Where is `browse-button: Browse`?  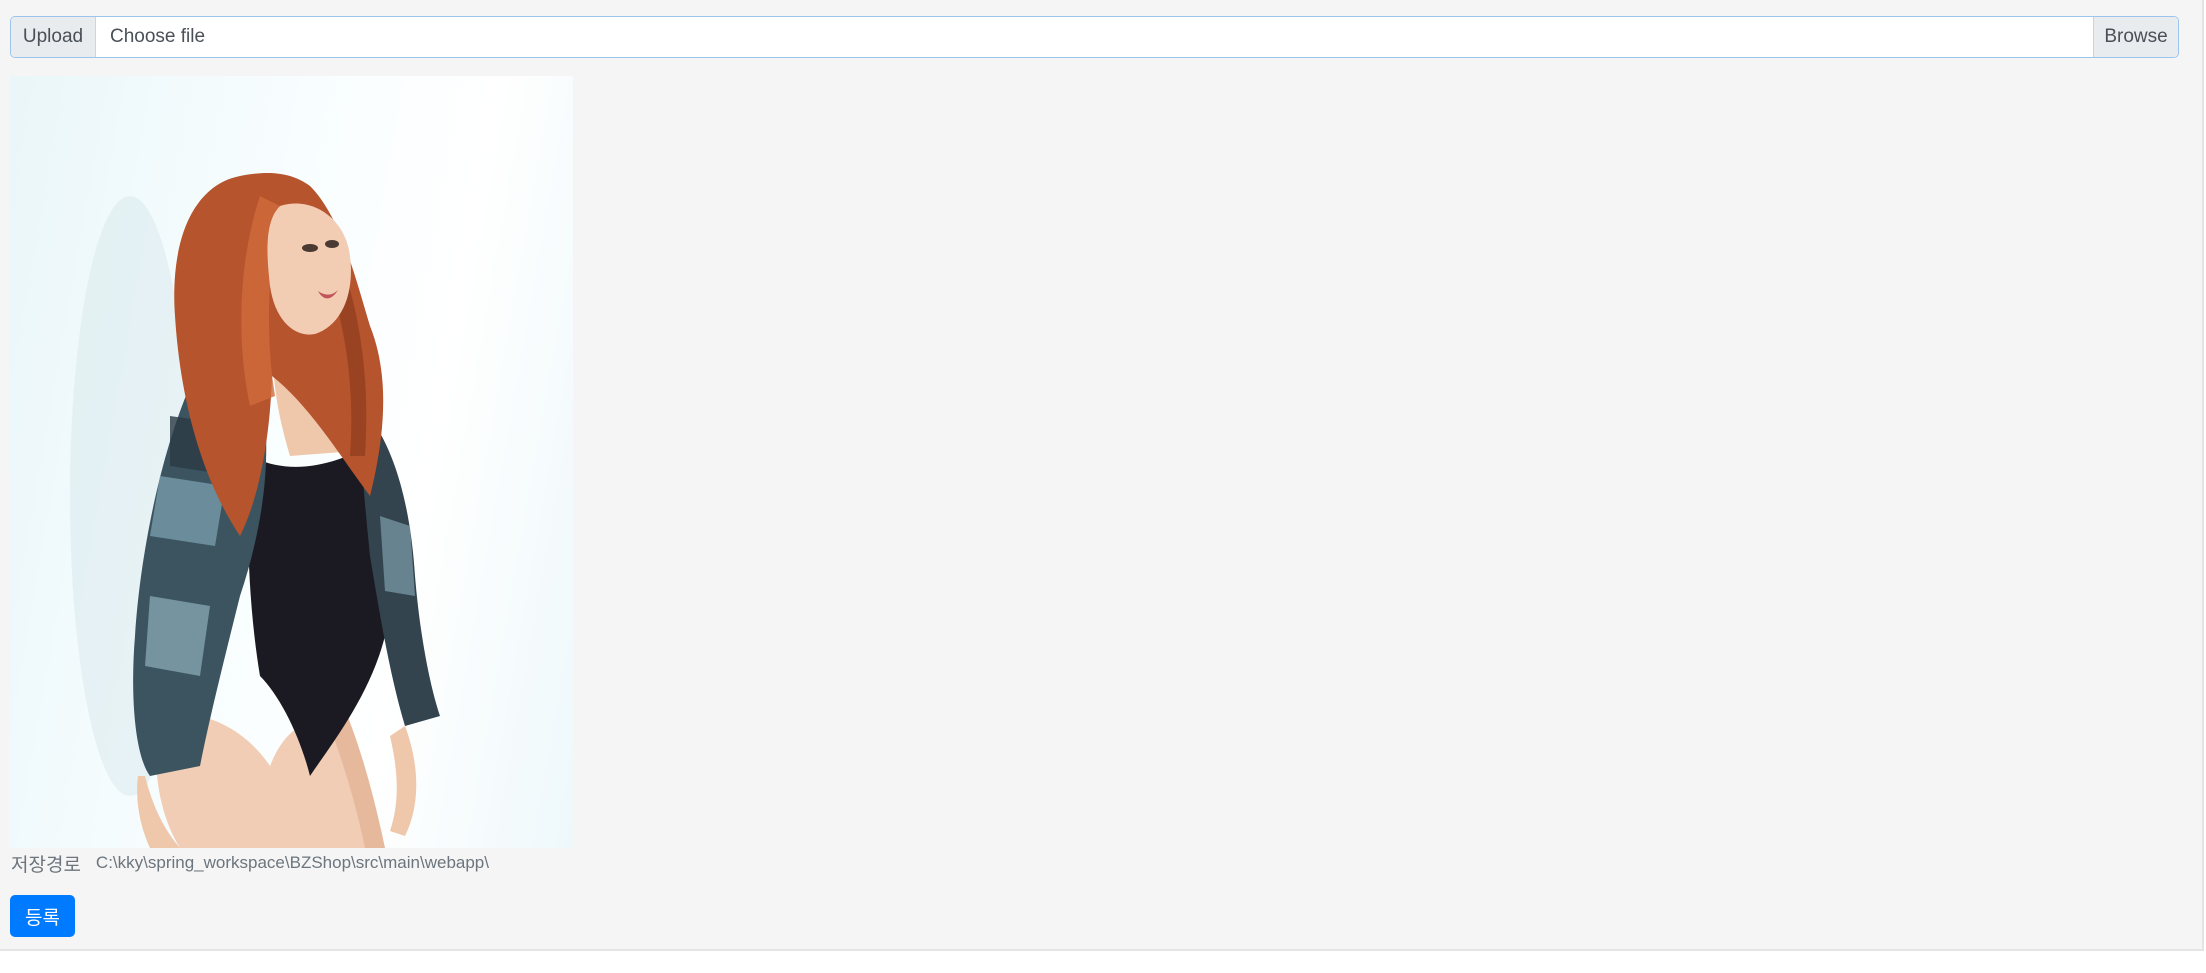
browse-button: Browse is located at coordinates (2135, 37).